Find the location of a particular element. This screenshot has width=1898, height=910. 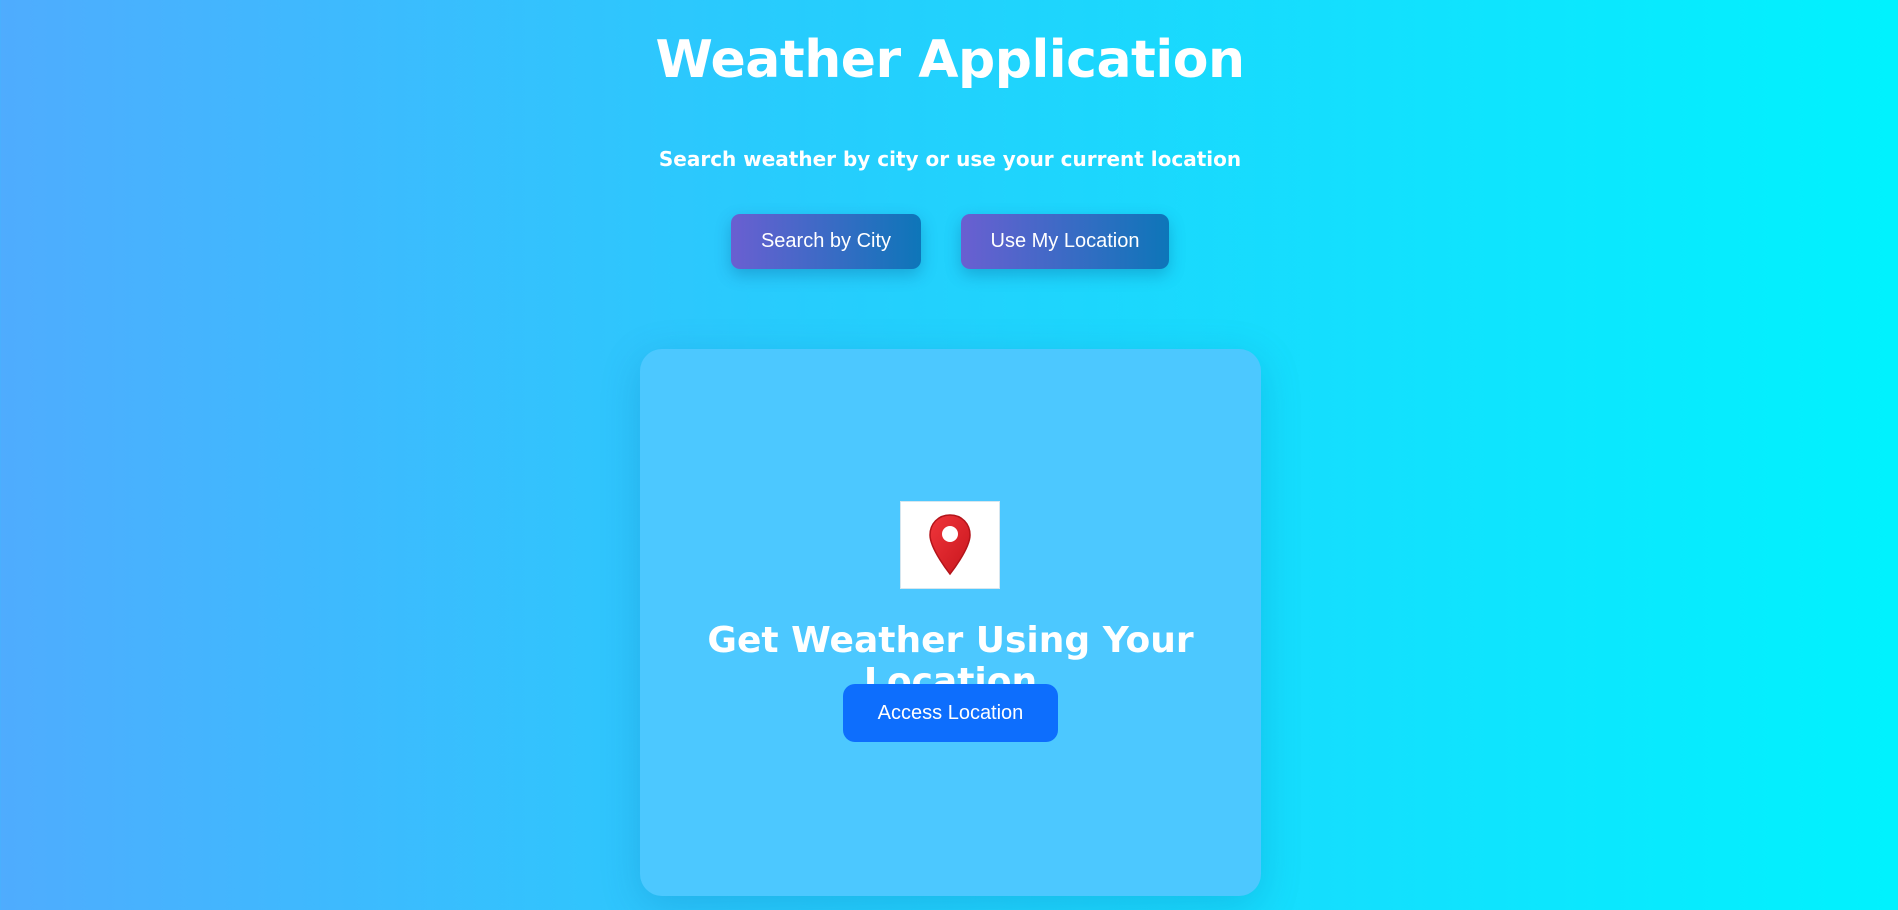

access-location-button: Access Location is located at coordinates (950, 713).